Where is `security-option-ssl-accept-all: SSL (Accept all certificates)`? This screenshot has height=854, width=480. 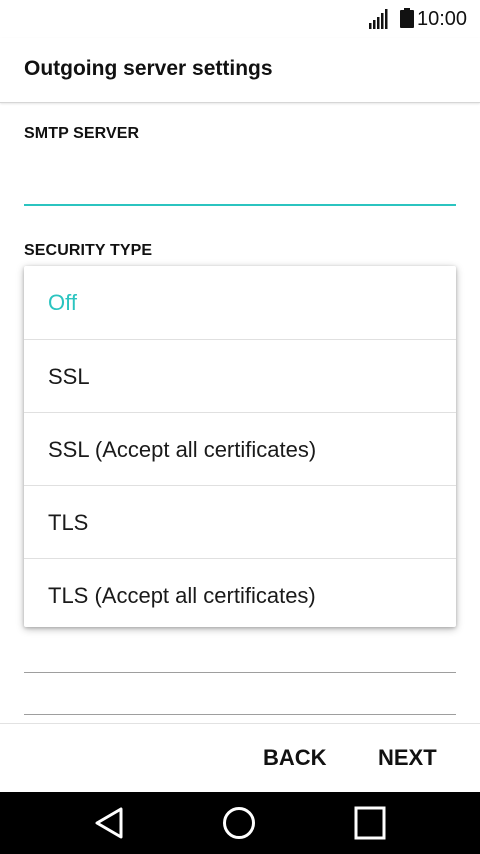 security-option-ssl-accept-all: SSL (Accept all certificates) is located at coordinates (240, 449).